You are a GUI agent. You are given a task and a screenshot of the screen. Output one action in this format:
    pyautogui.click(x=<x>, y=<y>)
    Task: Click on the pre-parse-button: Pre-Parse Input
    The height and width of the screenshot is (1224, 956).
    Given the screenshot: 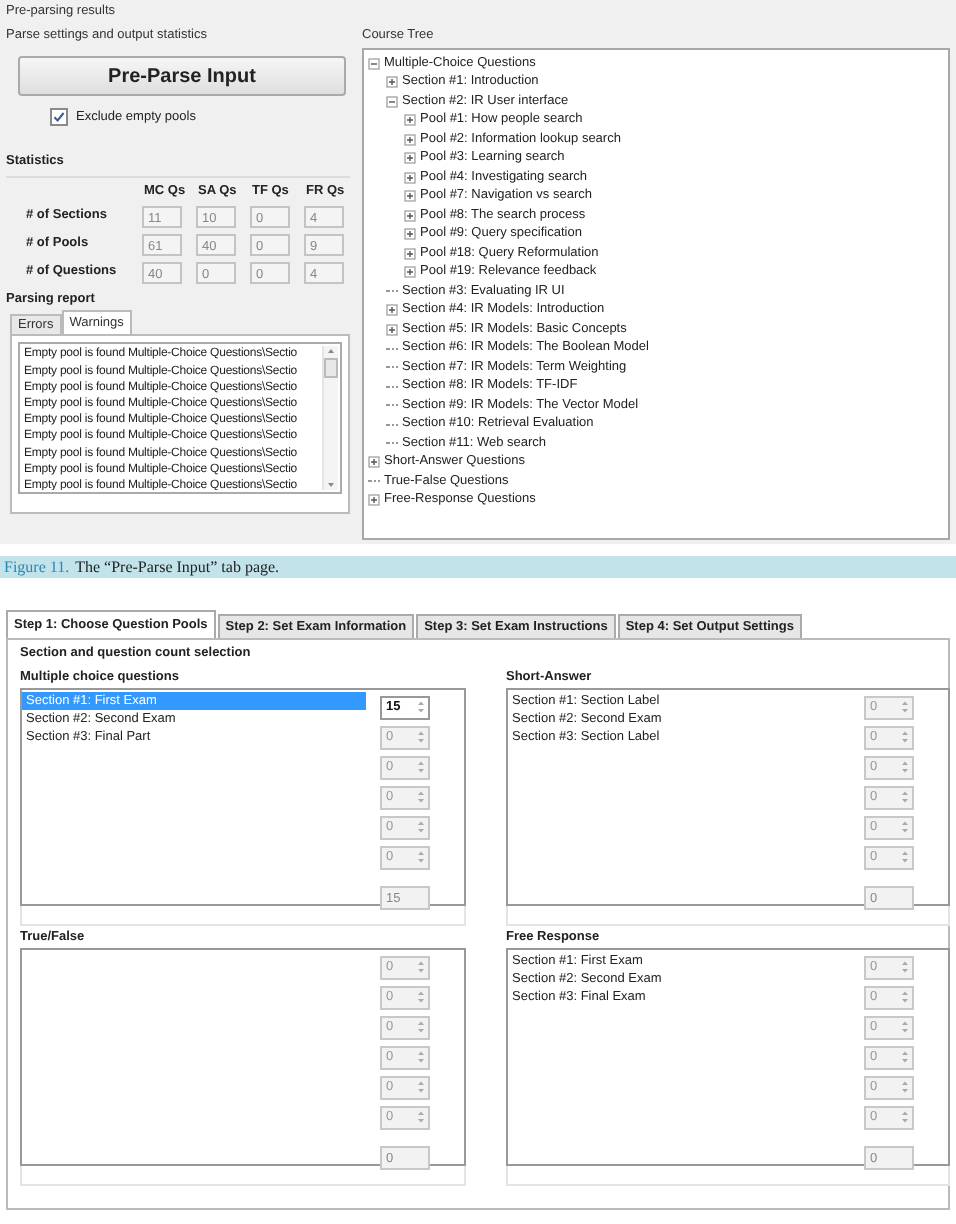 What is the action you would take?
    pyautogui.click(x=182, y=76)
    